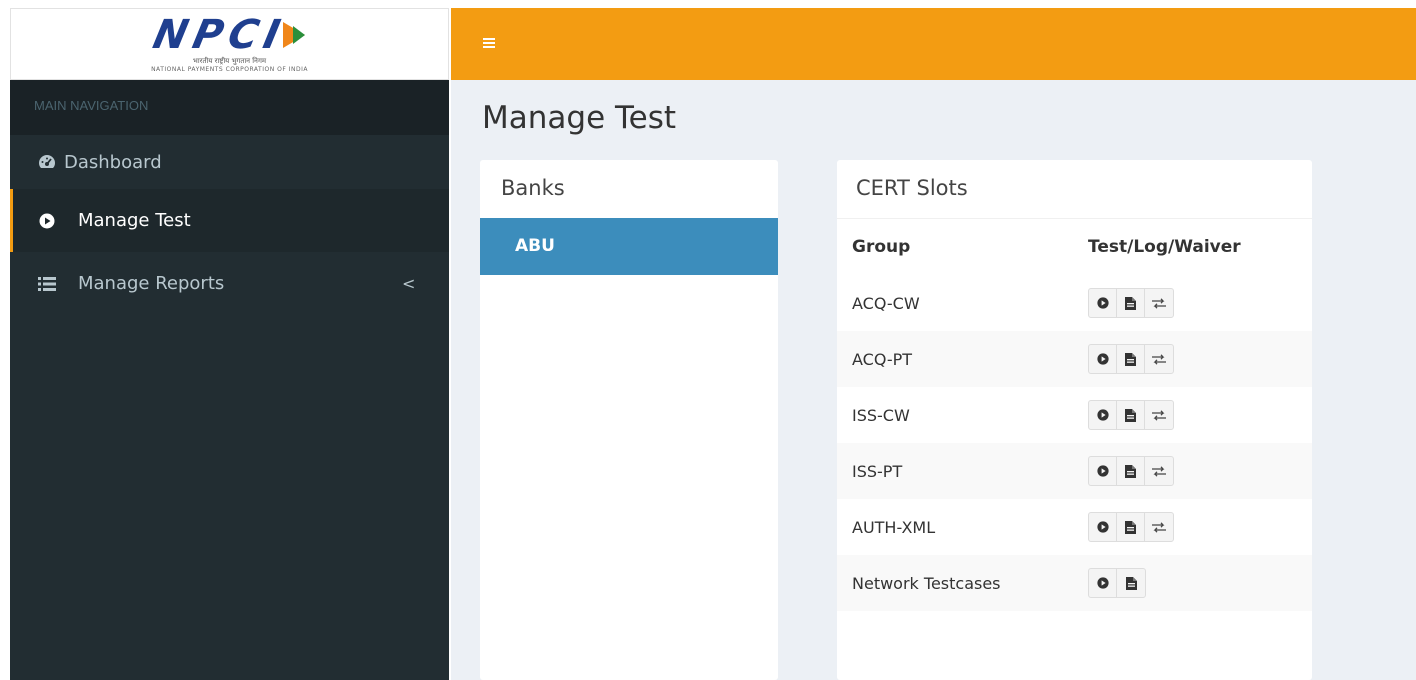 The width and height of the screenshot is (1416, 680). What do you see at coordinates (113, 162) in the screenshot?
I see `sidebar-item-label: Dashboard` at bounding box center [113, 162].